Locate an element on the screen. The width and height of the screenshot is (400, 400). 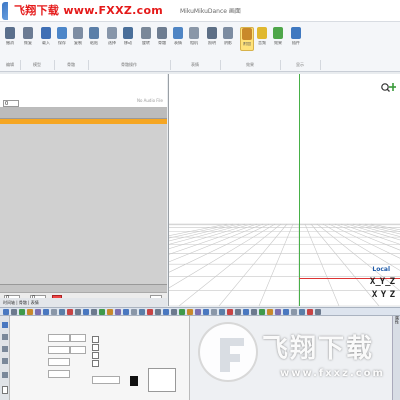
ribbon-button-label: 插件 is located at coordinates (296, 43).